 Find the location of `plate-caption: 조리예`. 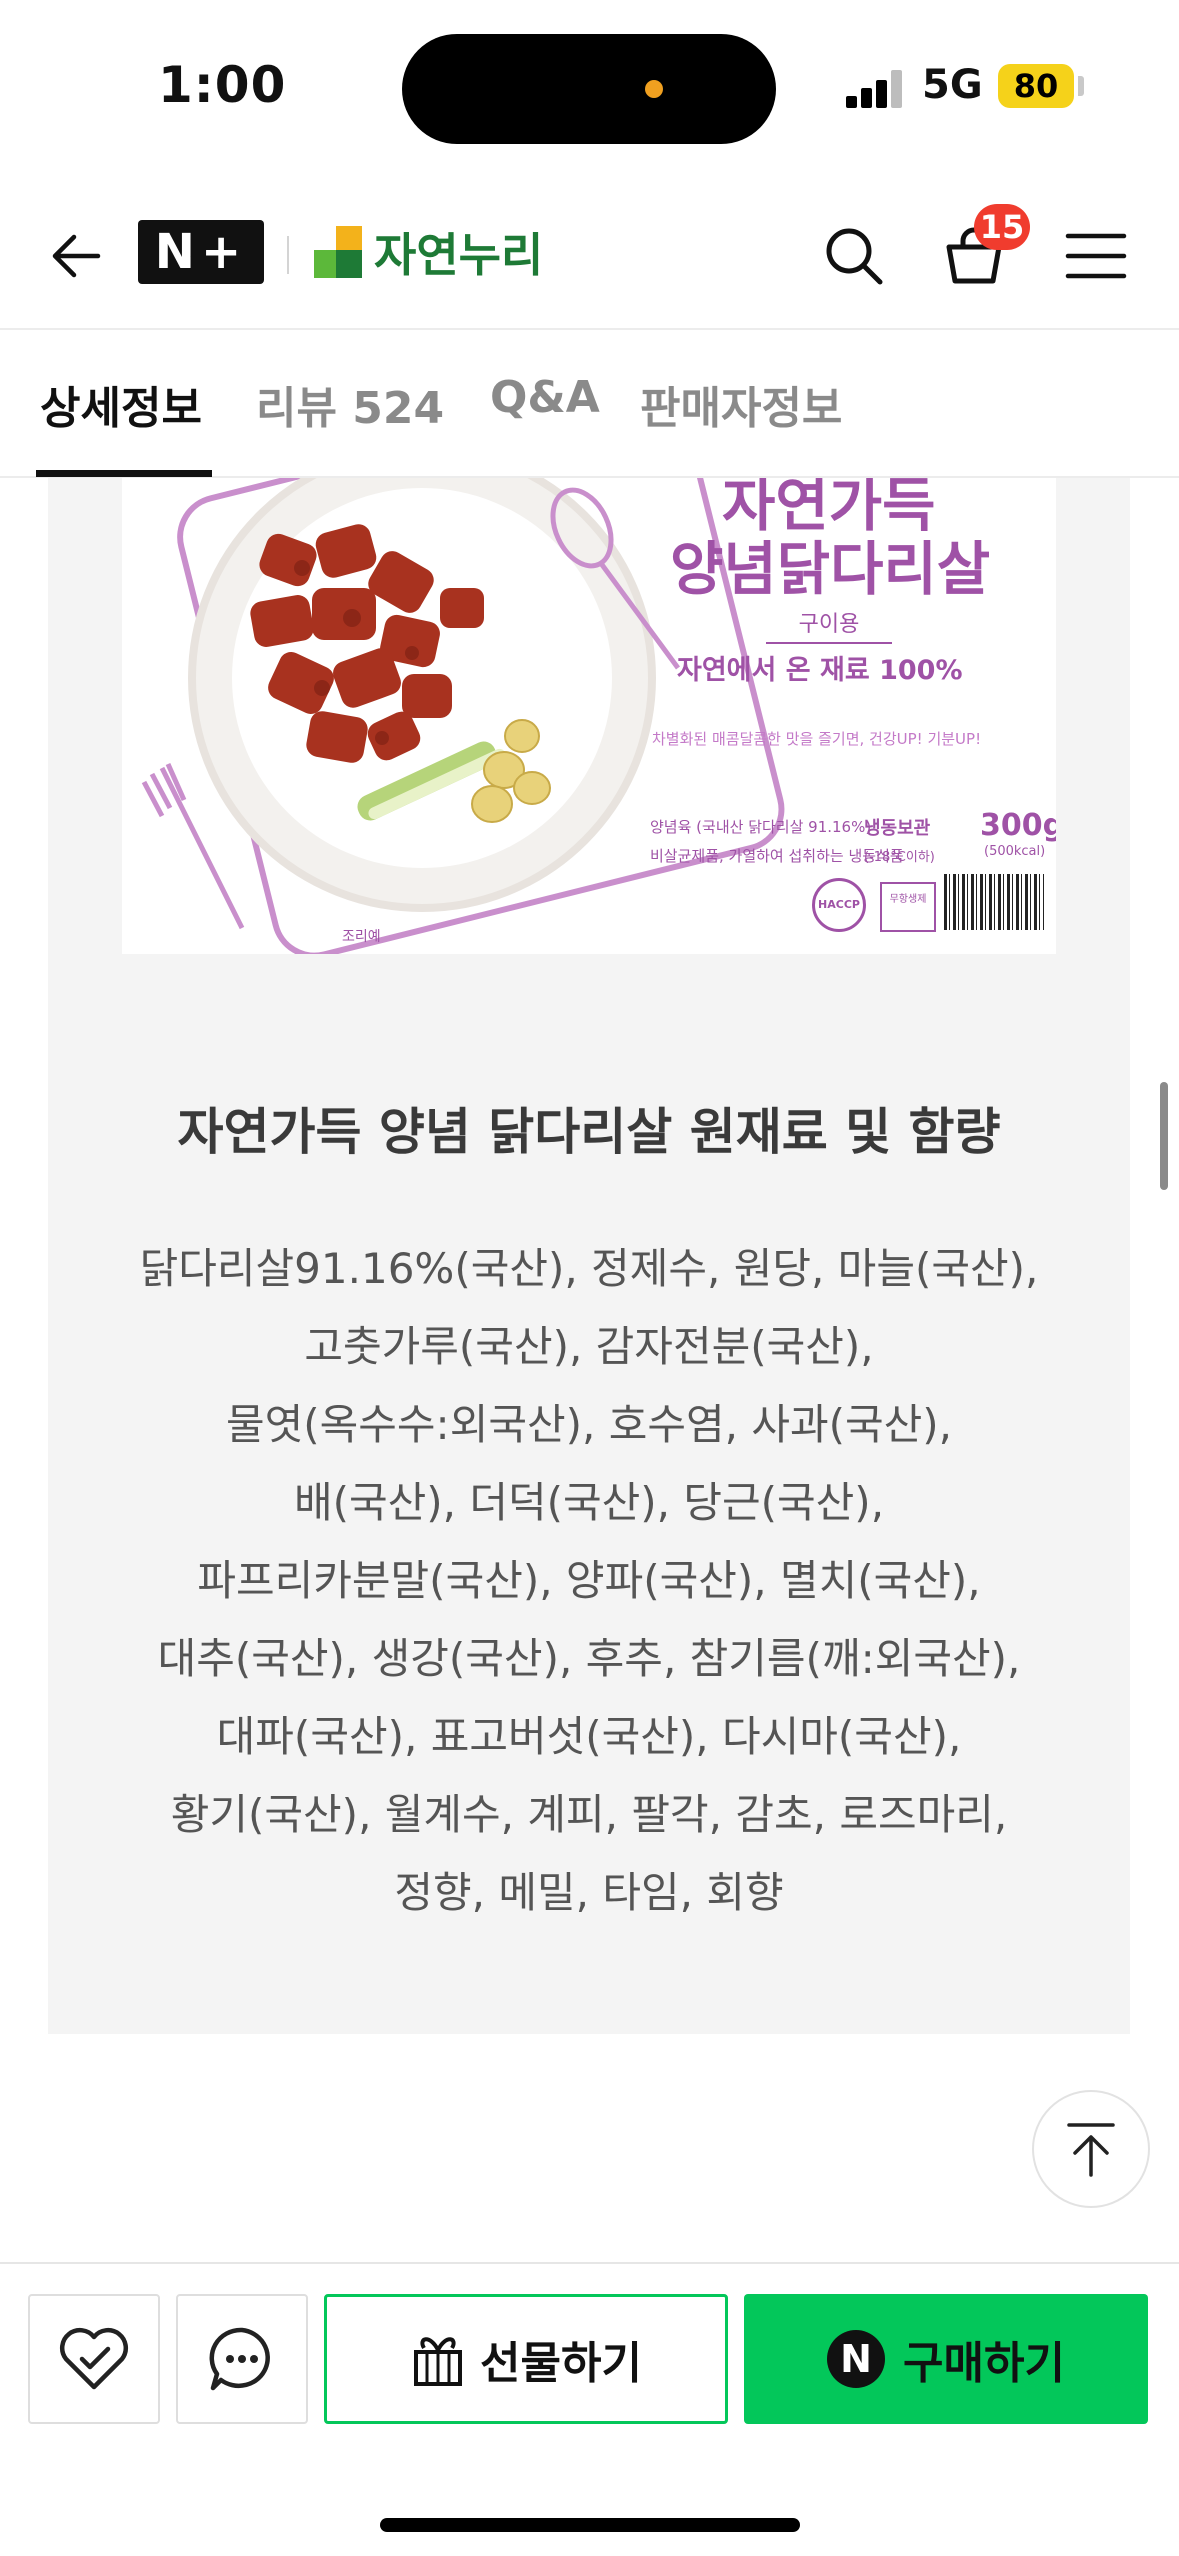

plate-caption: 조리예 is located at coordinates (361, 937).